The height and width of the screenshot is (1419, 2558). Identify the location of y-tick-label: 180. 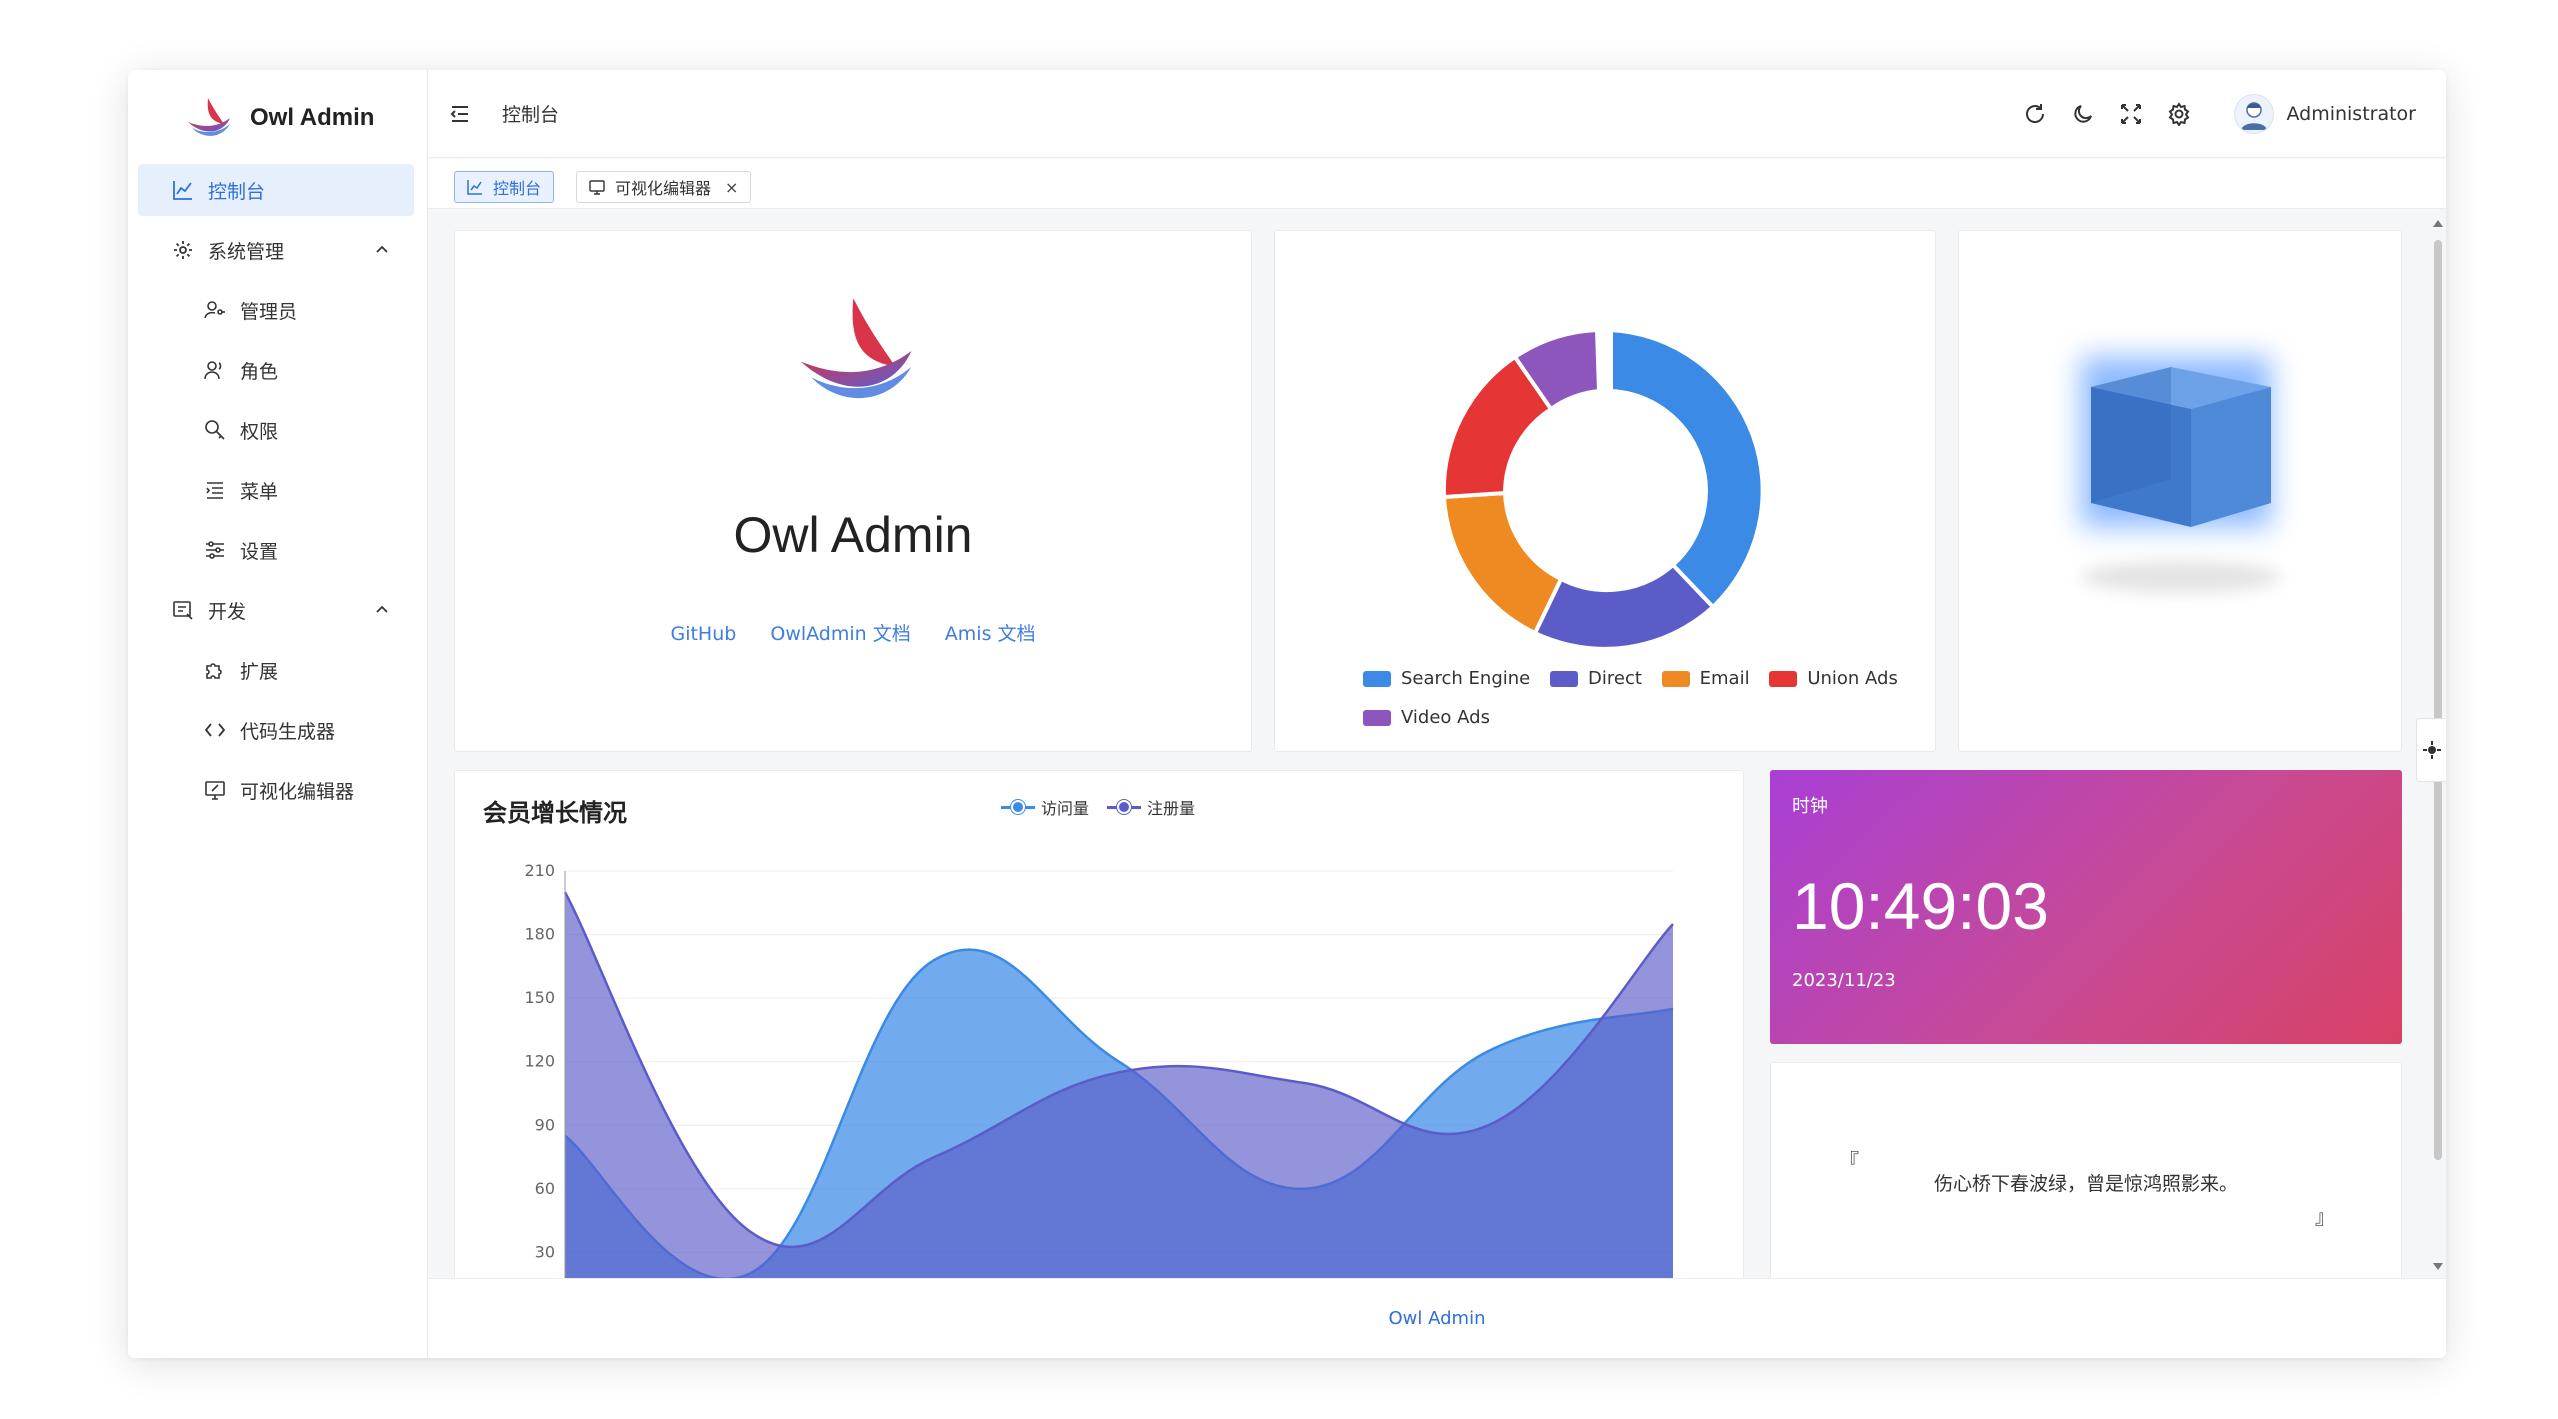
(539, 934).